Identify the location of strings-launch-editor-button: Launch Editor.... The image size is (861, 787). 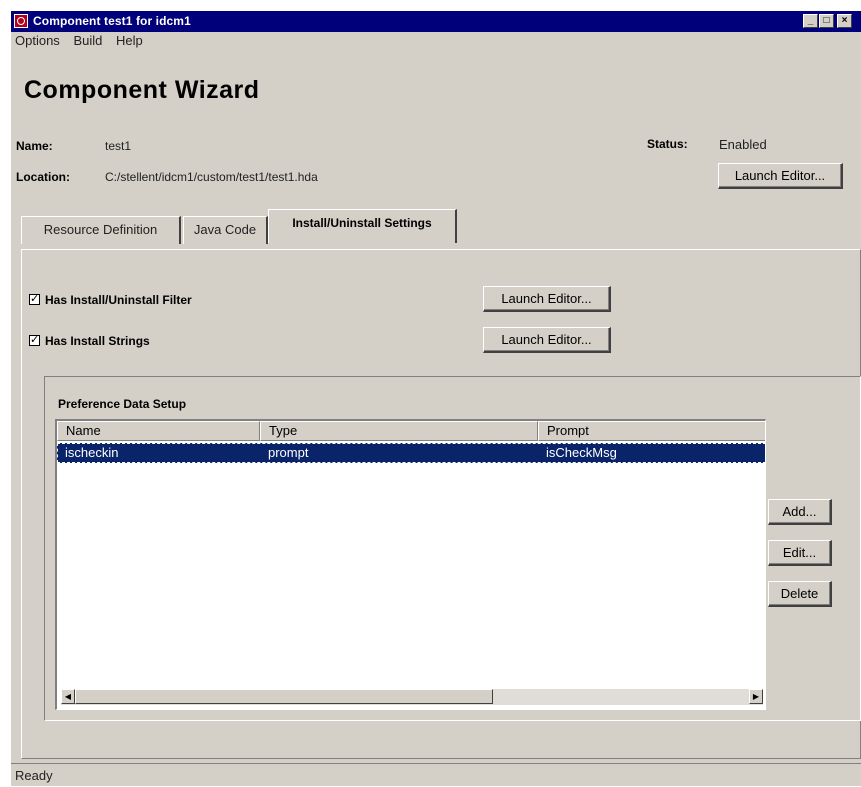
(547, 340).